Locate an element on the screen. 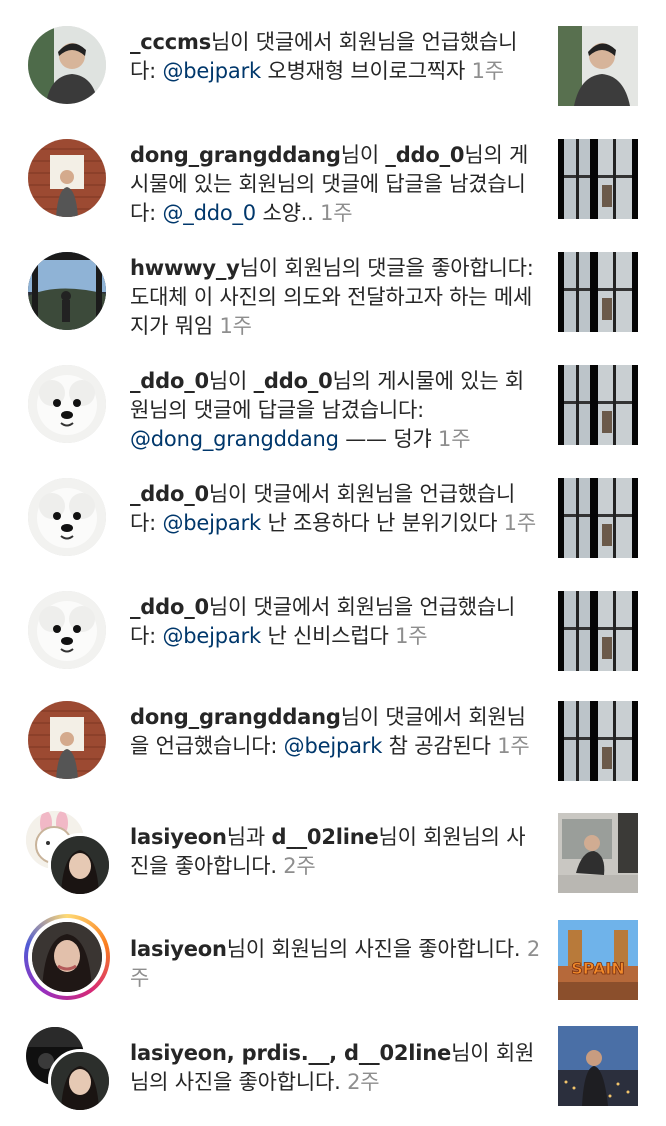  segment-mention: @dong_grangddang is located at coordinates (234, 439).